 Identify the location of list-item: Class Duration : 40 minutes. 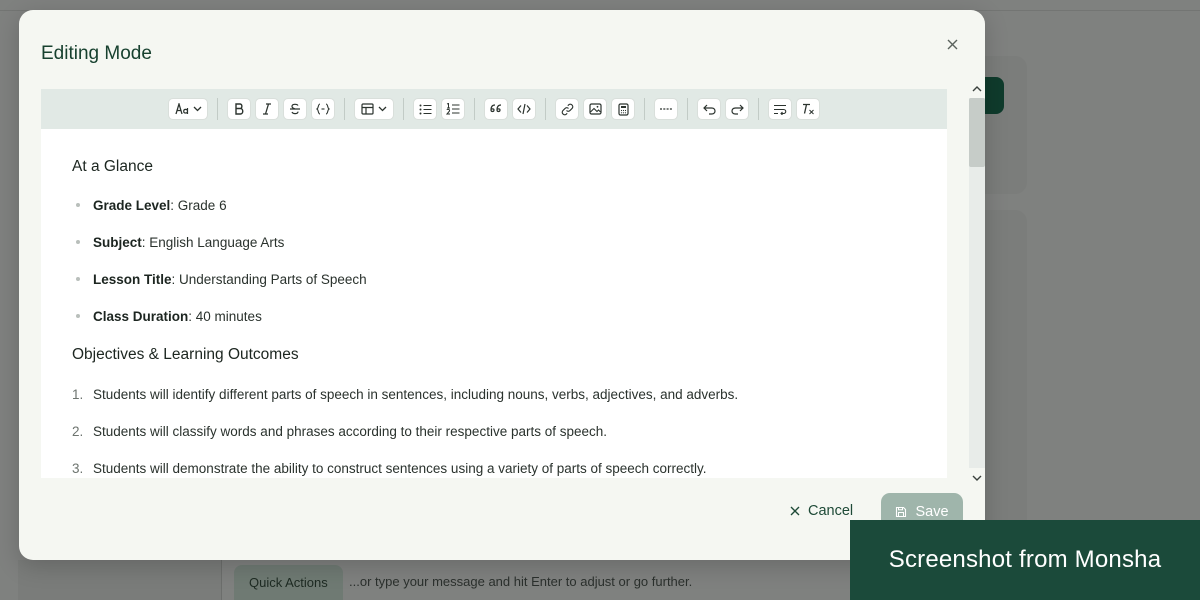
(167, 316).